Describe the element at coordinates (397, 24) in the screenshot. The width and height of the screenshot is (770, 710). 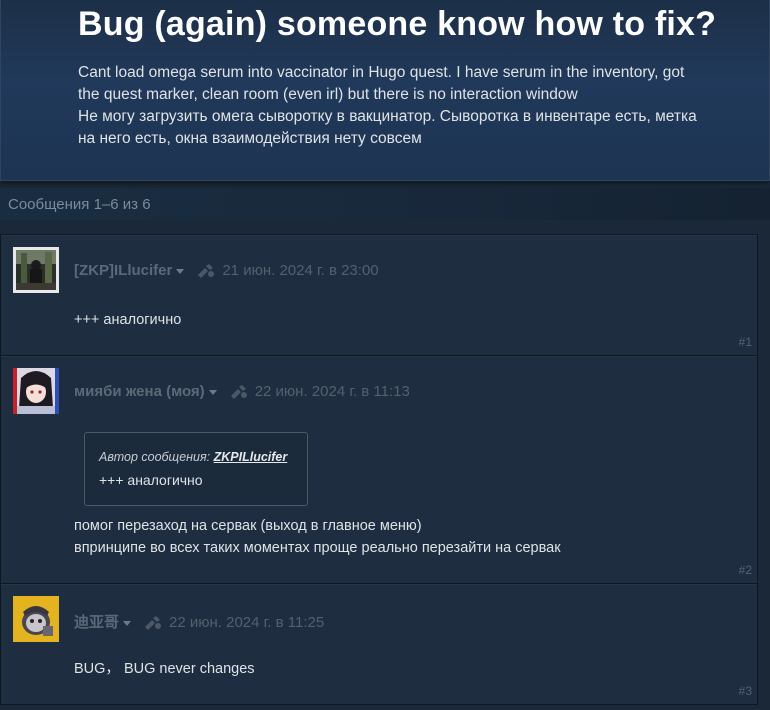
I see `topic-title: Bug (again) someone know how to fix?` at that location.